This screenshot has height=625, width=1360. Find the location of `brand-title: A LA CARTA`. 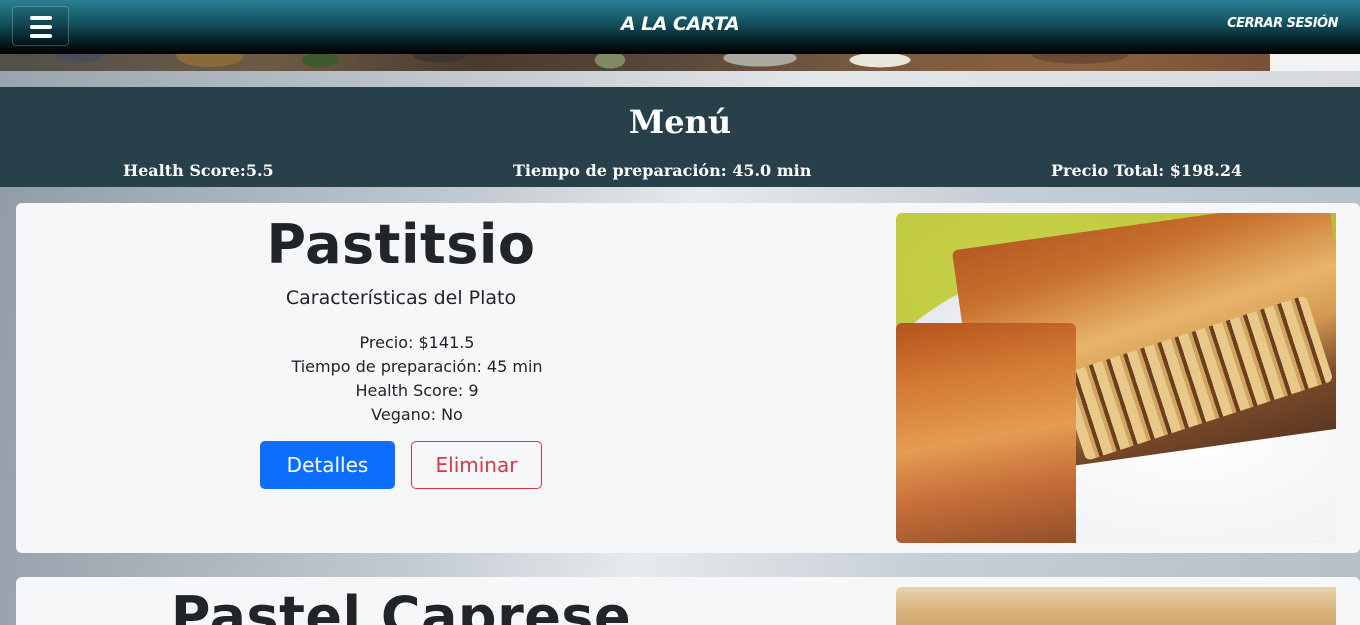

brand-title: A LA CARTA is located at coordinates (680, 24).